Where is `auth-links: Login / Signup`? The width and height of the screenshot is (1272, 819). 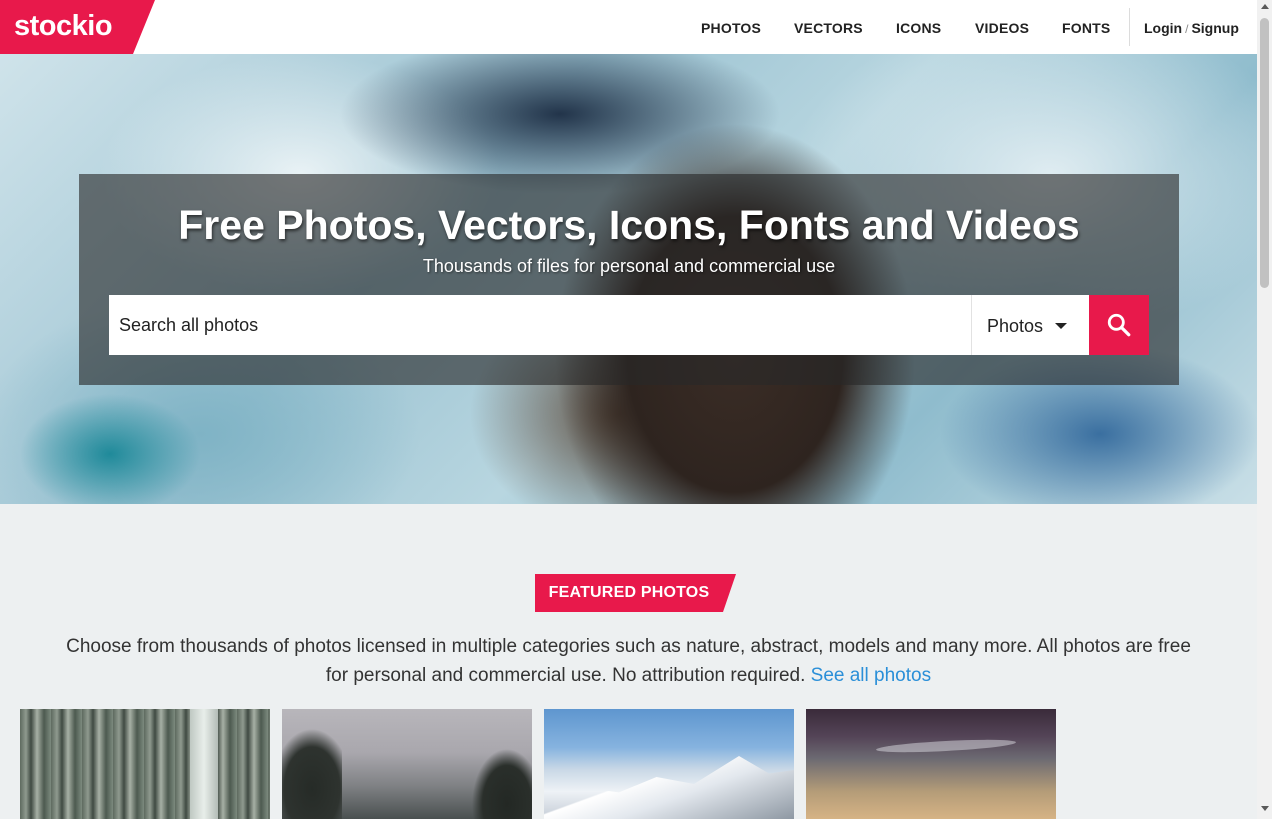 auth-links: Login / Signup is located at coordinates (1191, 28).